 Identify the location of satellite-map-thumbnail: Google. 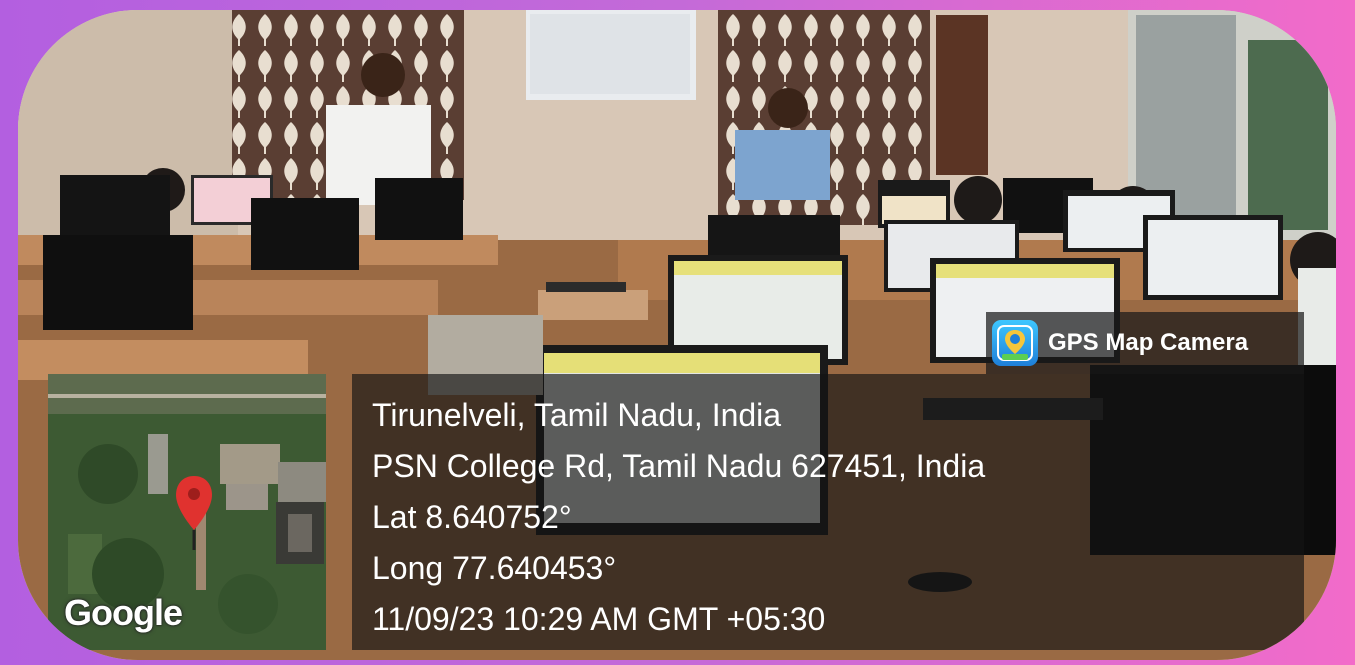
(187, 512).